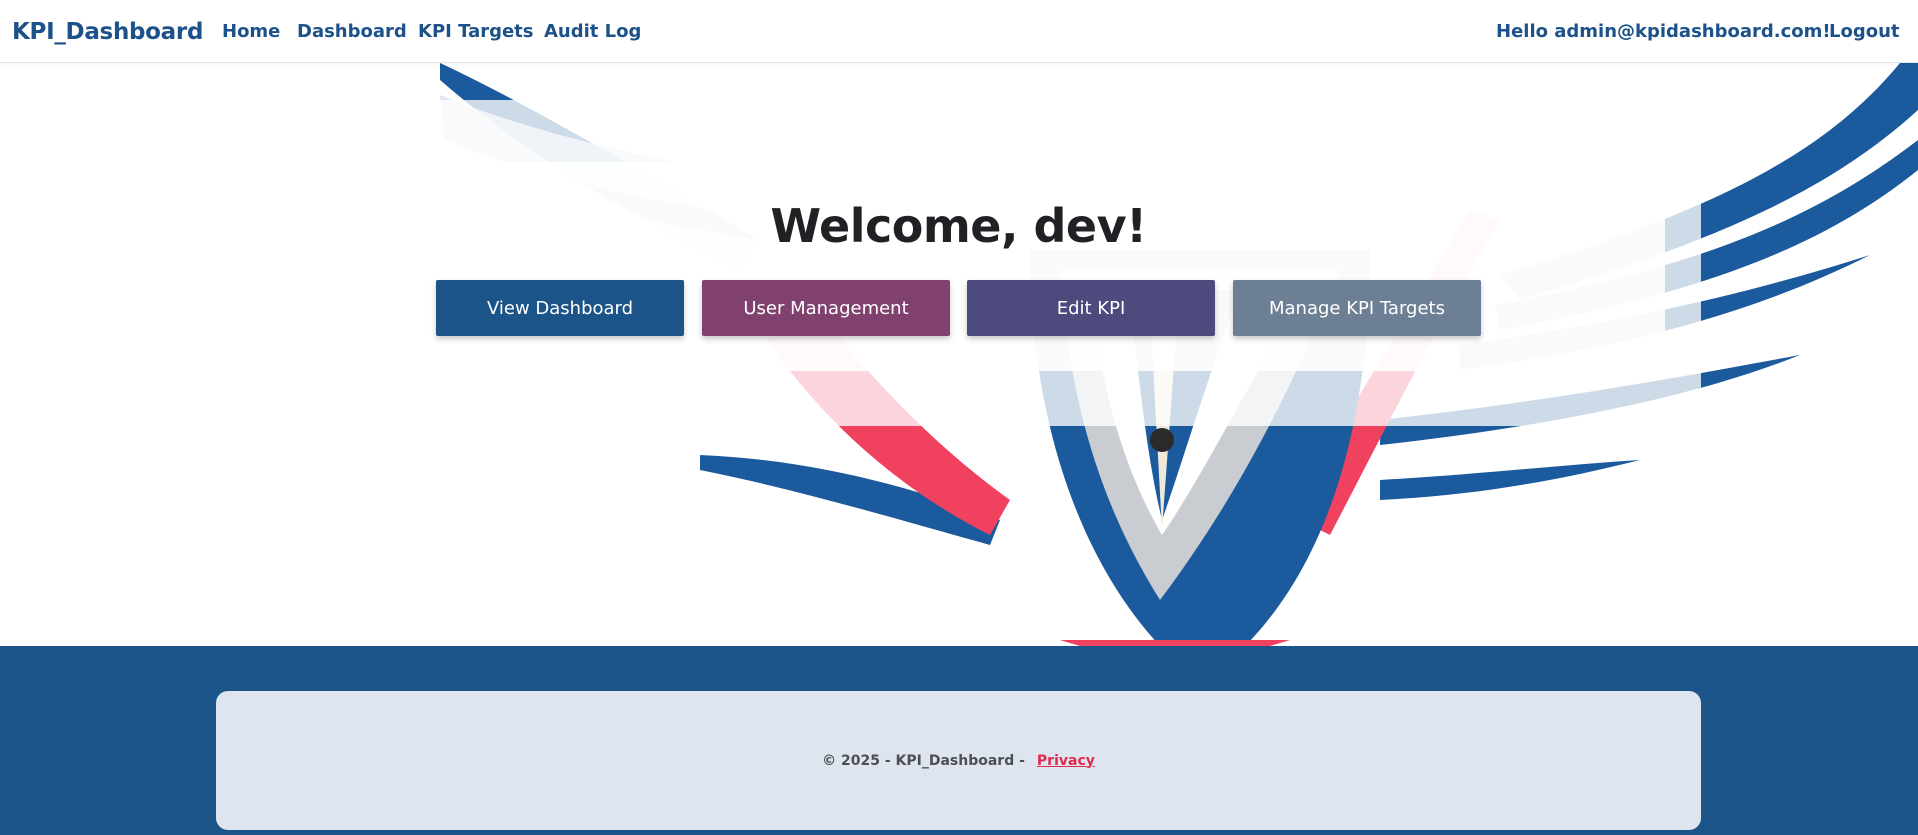 This screenshot has width=1918, height=835. What do you see at coordinates (251, 31) in the screenshot?
I see `nav-link-home: Home` at bounding box center [251, 31].